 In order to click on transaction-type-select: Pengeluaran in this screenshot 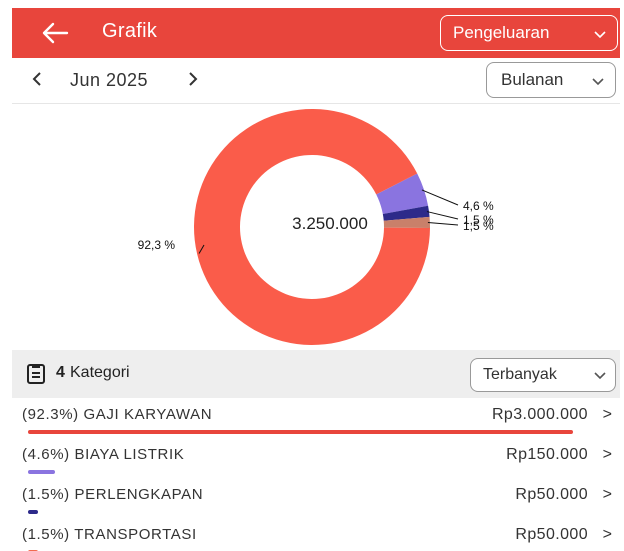, I will do `click(529, 33)`.